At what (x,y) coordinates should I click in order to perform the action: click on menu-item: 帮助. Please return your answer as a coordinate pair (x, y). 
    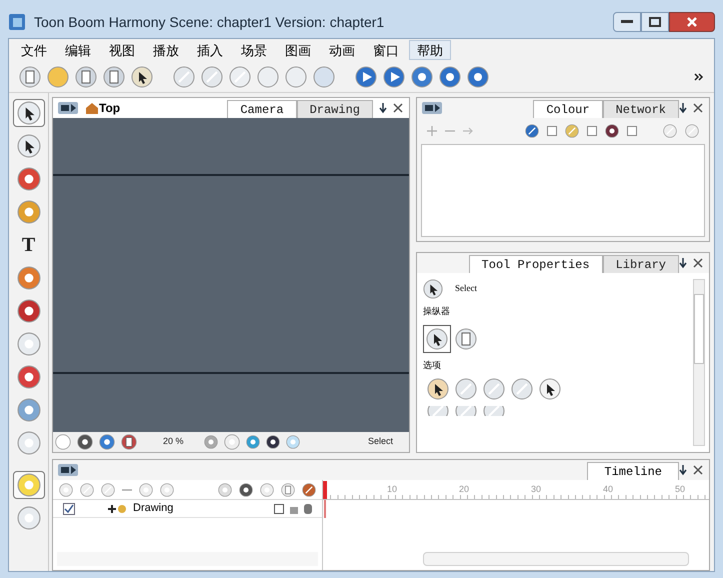
    Looking at the image, I should click on (430, 50).